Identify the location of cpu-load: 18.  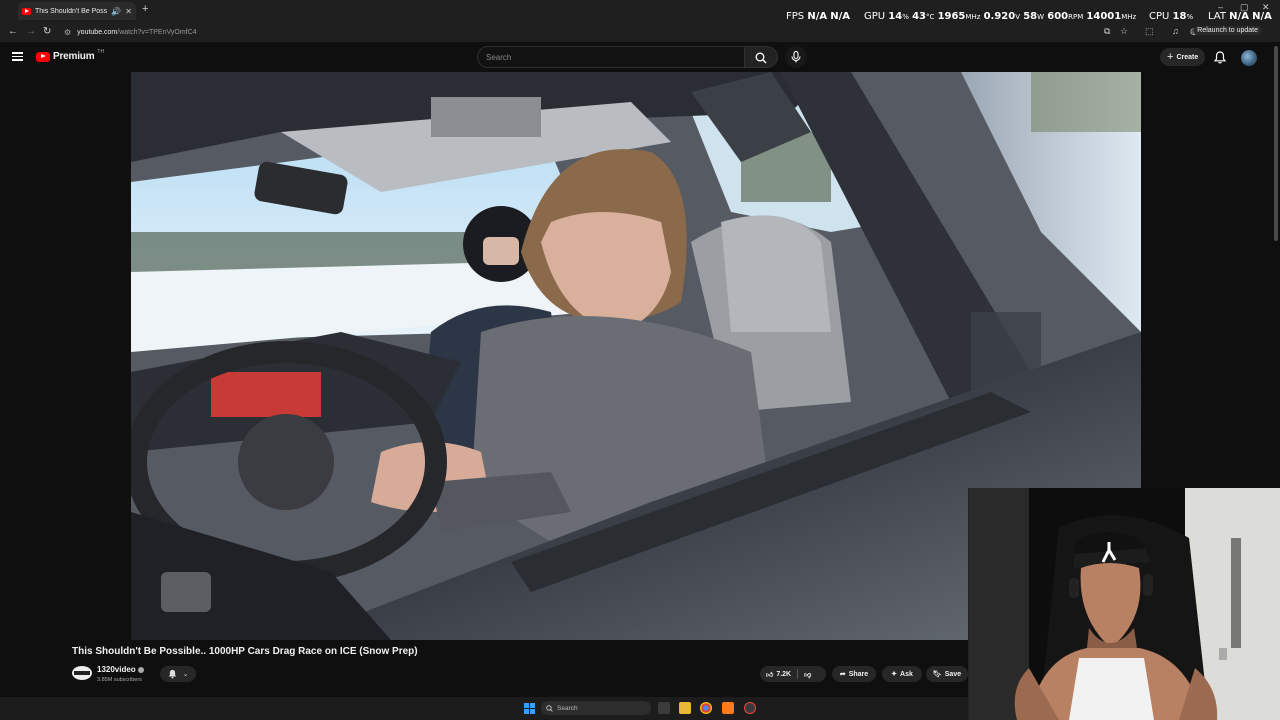
(1179, 16).